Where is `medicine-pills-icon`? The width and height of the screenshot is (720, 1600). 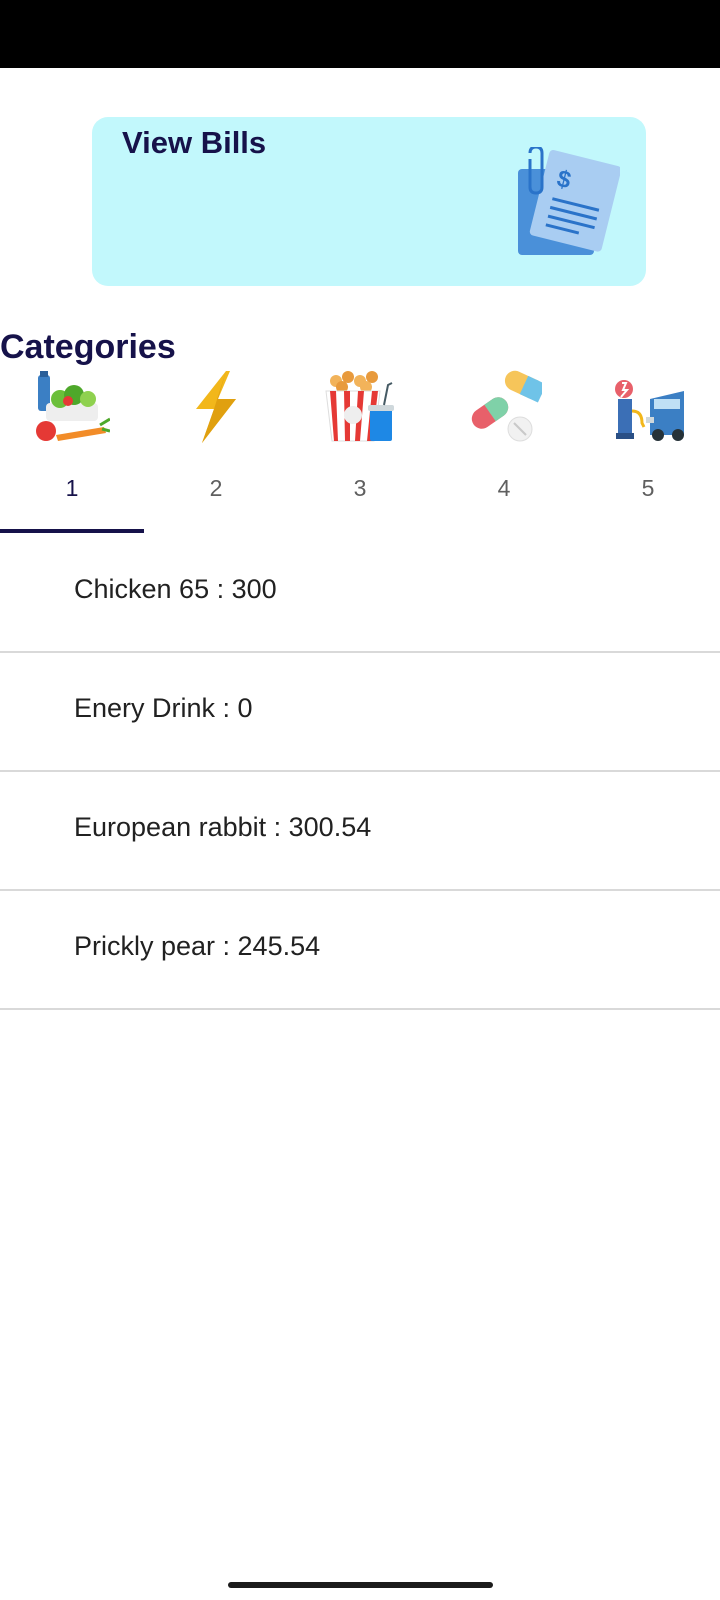 medicine-pills-icon is located at coordinates (506, 406).